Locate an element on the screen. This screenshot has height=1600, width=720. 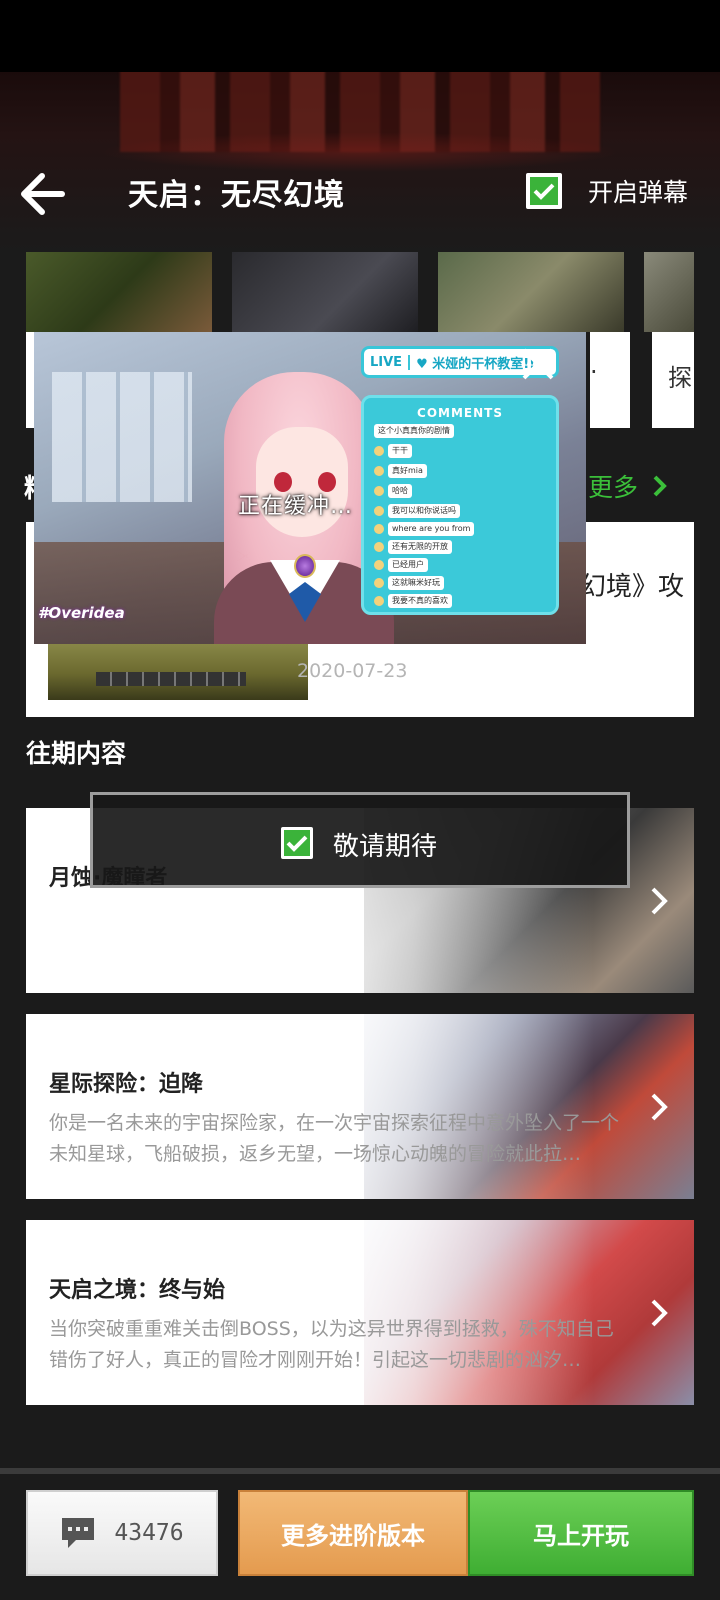
comment-item: 这个小真真你的剧情 is located at coordinates (414, 431).